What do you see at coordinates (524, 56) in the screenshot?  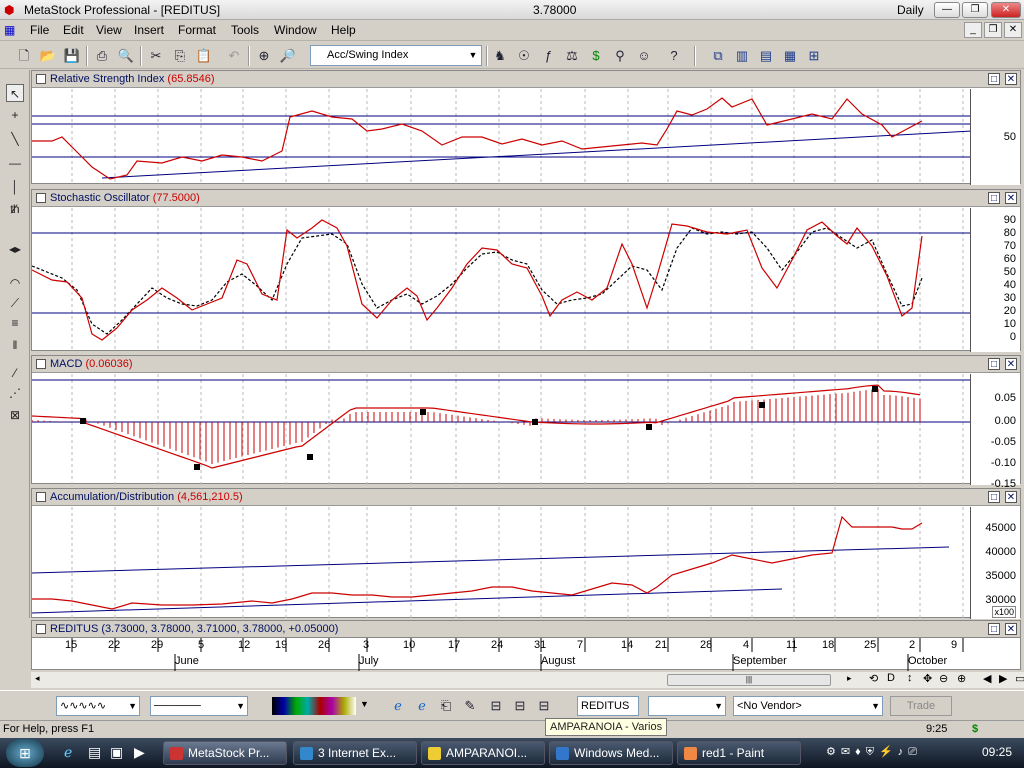 I see `explorer-icon: ☉` at bounding box center [524, 56].